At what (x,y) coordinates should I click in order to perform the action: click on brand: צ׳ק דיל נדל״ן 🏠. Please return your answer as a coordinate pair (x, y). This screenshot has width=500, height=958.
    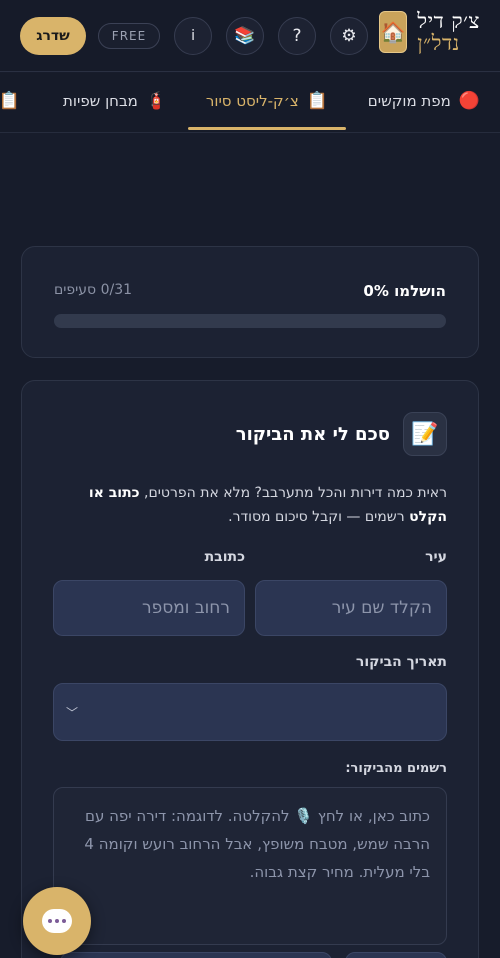
    Looking at the image, I should click on (429, 32).